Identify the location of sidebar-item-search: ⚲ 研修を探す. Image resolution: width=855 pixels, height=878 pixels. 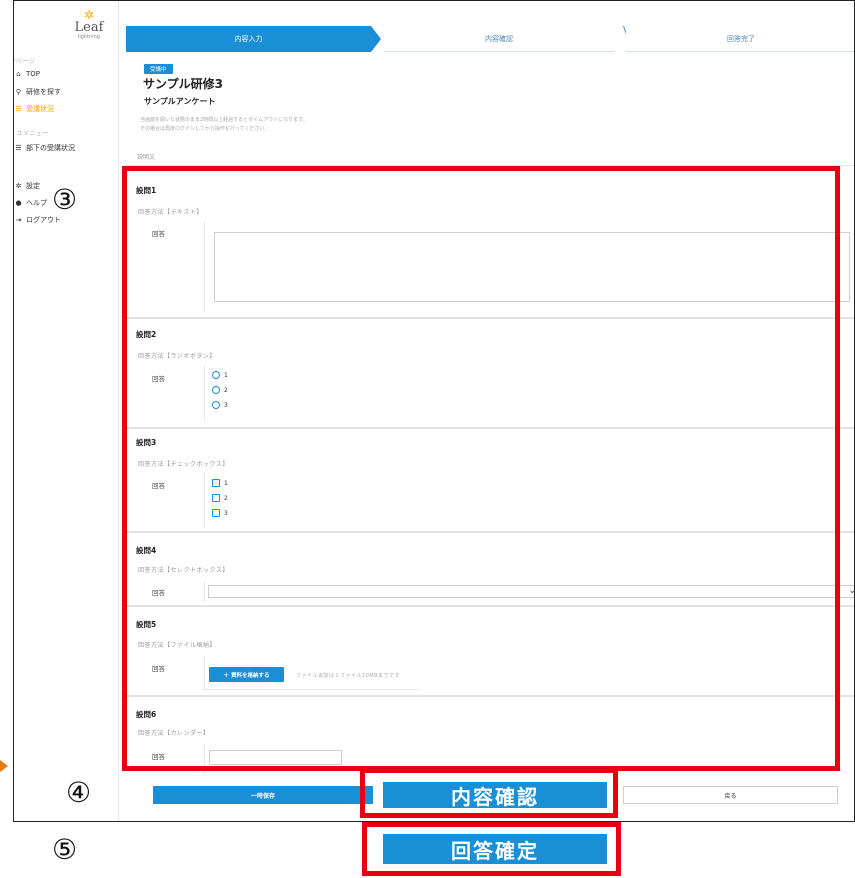
(37, 92).